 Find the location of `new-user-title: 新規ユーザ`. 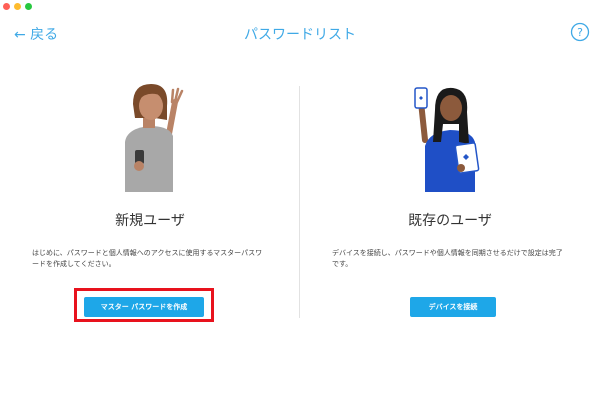

new-user-title: 新規ユーザ is located at coordinates (150, 221).